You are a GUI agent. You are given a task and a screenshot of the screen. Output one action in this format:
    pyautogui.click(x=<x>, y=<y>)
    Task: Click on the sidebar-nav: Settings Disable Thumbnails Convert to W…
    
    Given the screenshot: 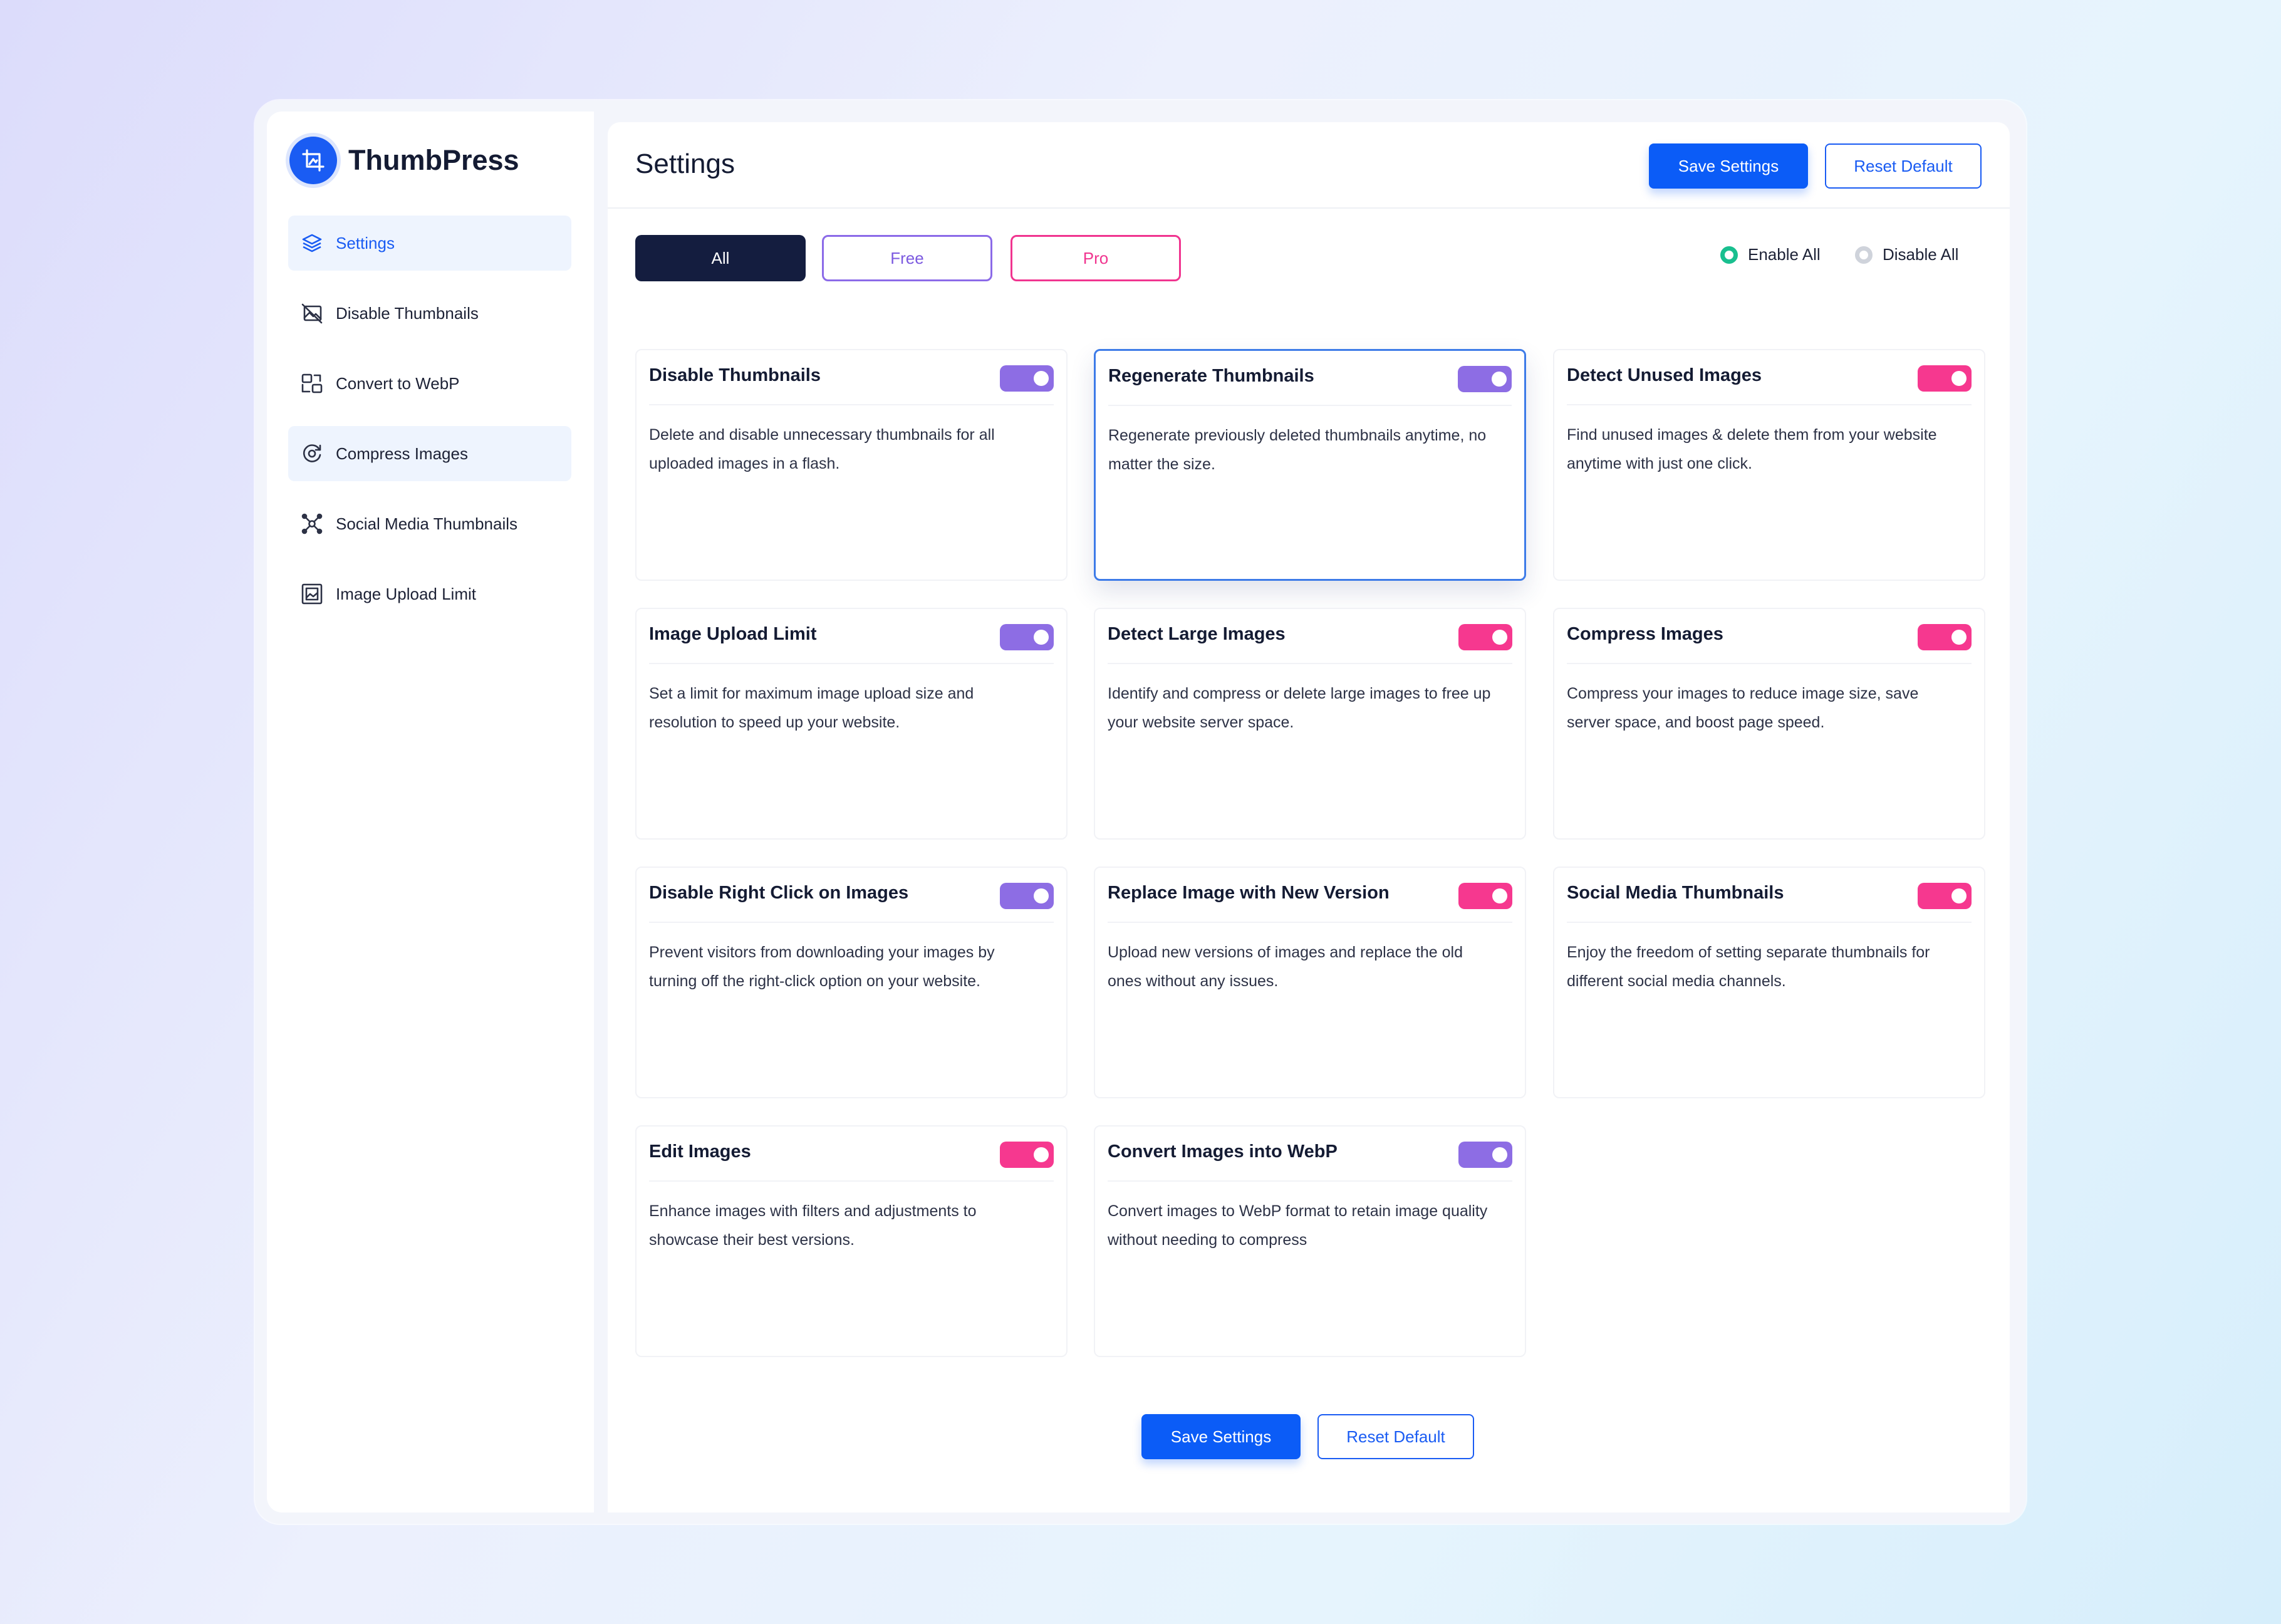 What is the action you would take?
    pyautogui.click(x=430, y=426)
    